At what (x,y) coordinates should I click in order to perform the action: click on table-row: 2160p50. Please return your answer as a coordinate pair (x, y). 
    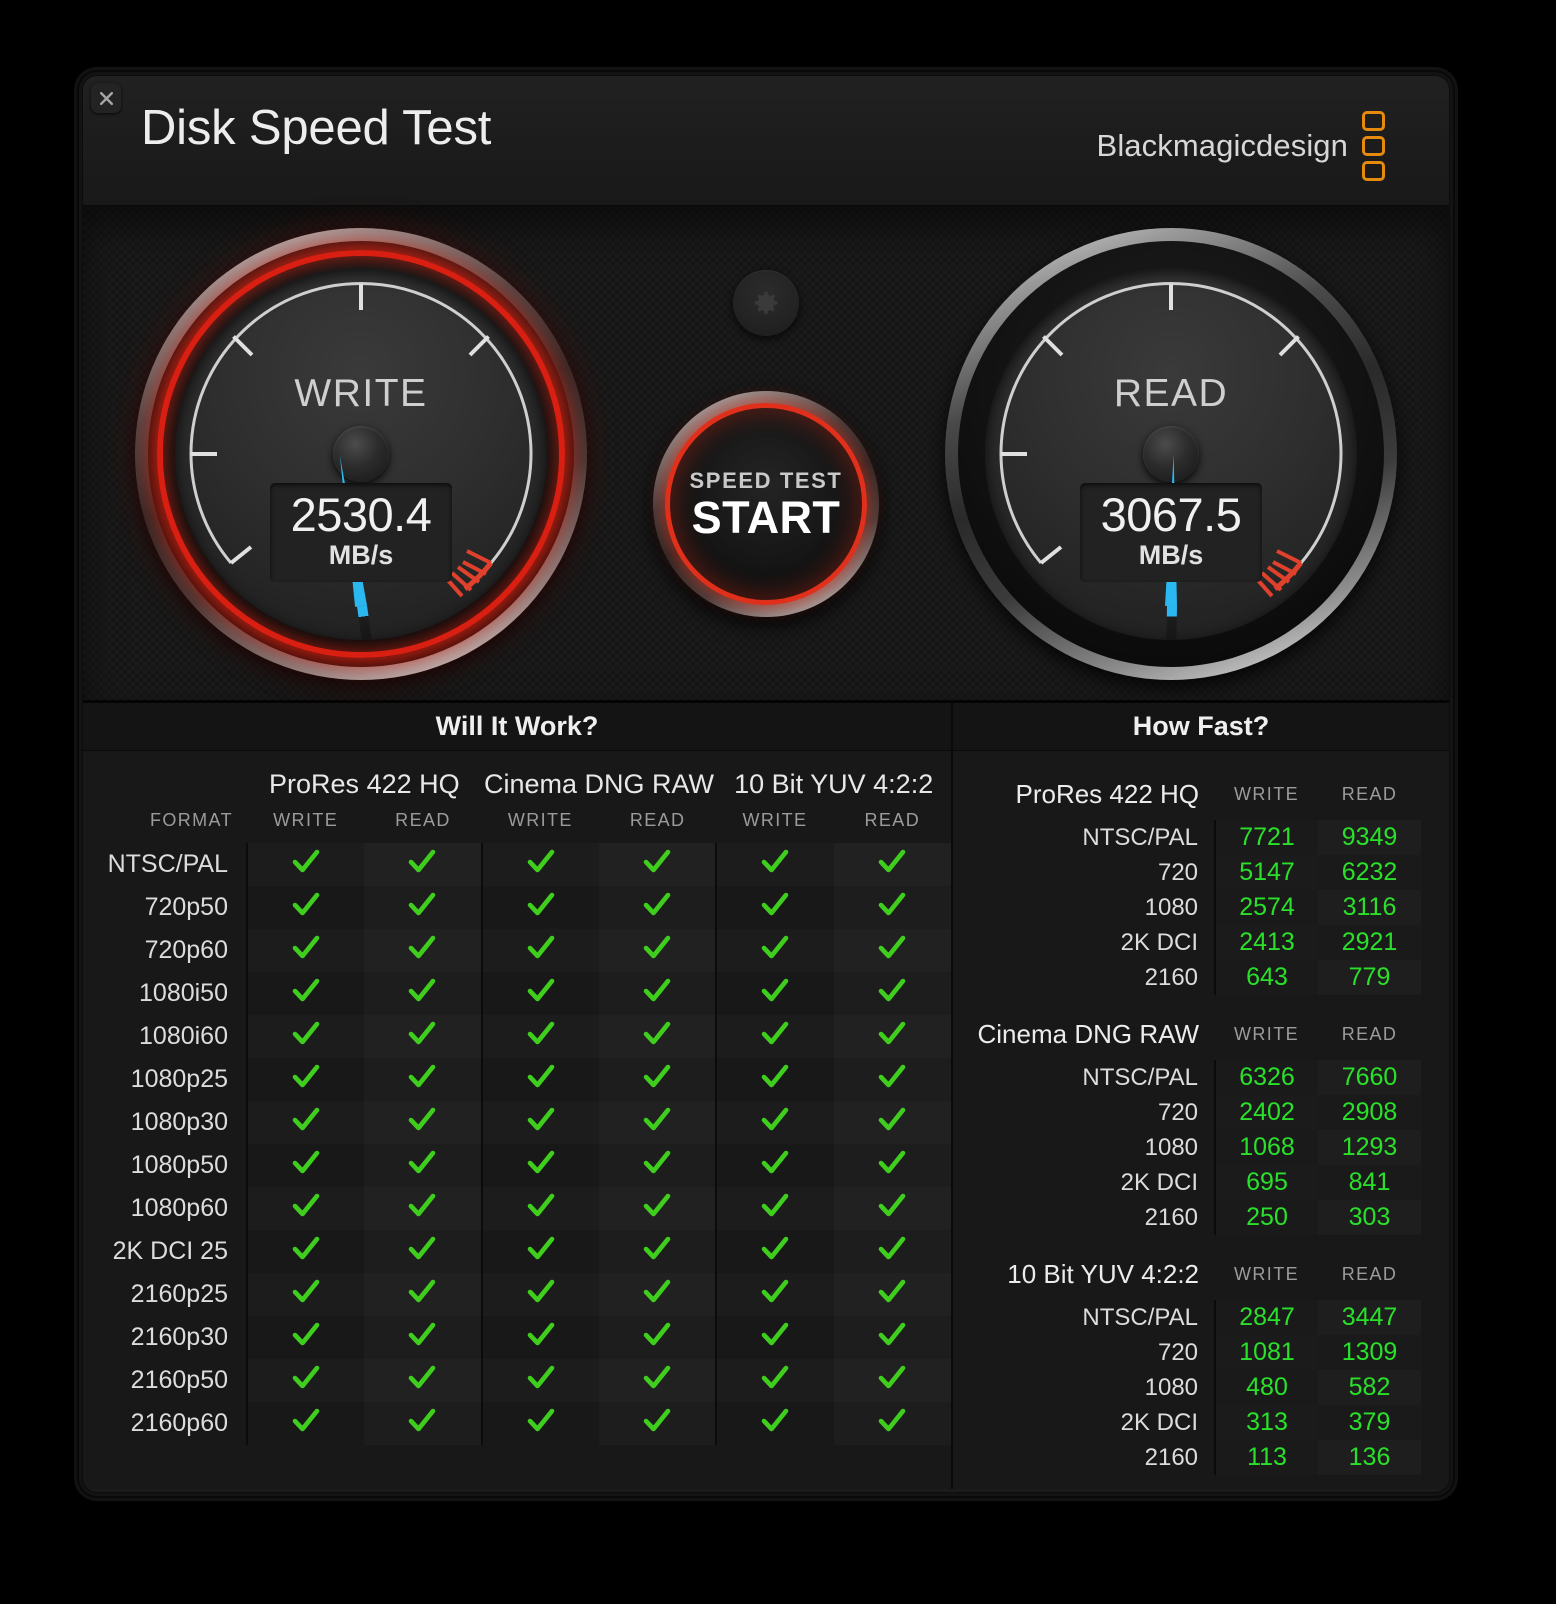
    Looking at the image, I should click on (517, 1380).